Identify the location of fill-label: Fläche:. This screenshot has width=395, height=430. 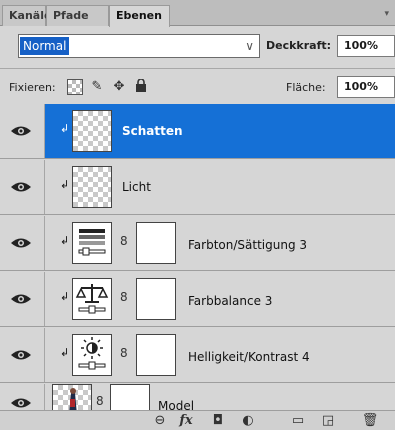
(306, 87).